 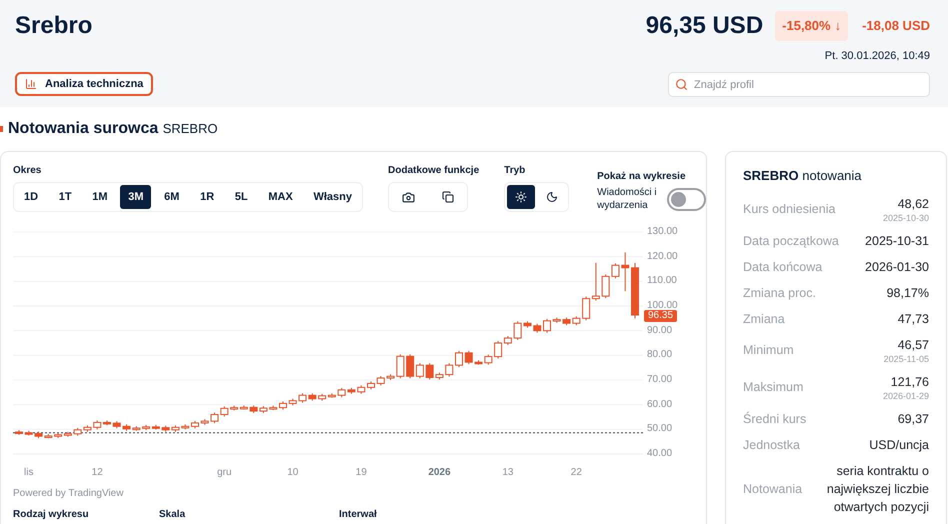 What do you see at coordinates (448, 197) in the screenshot?
I see `copy-icon` at bounding box center [448, 197].